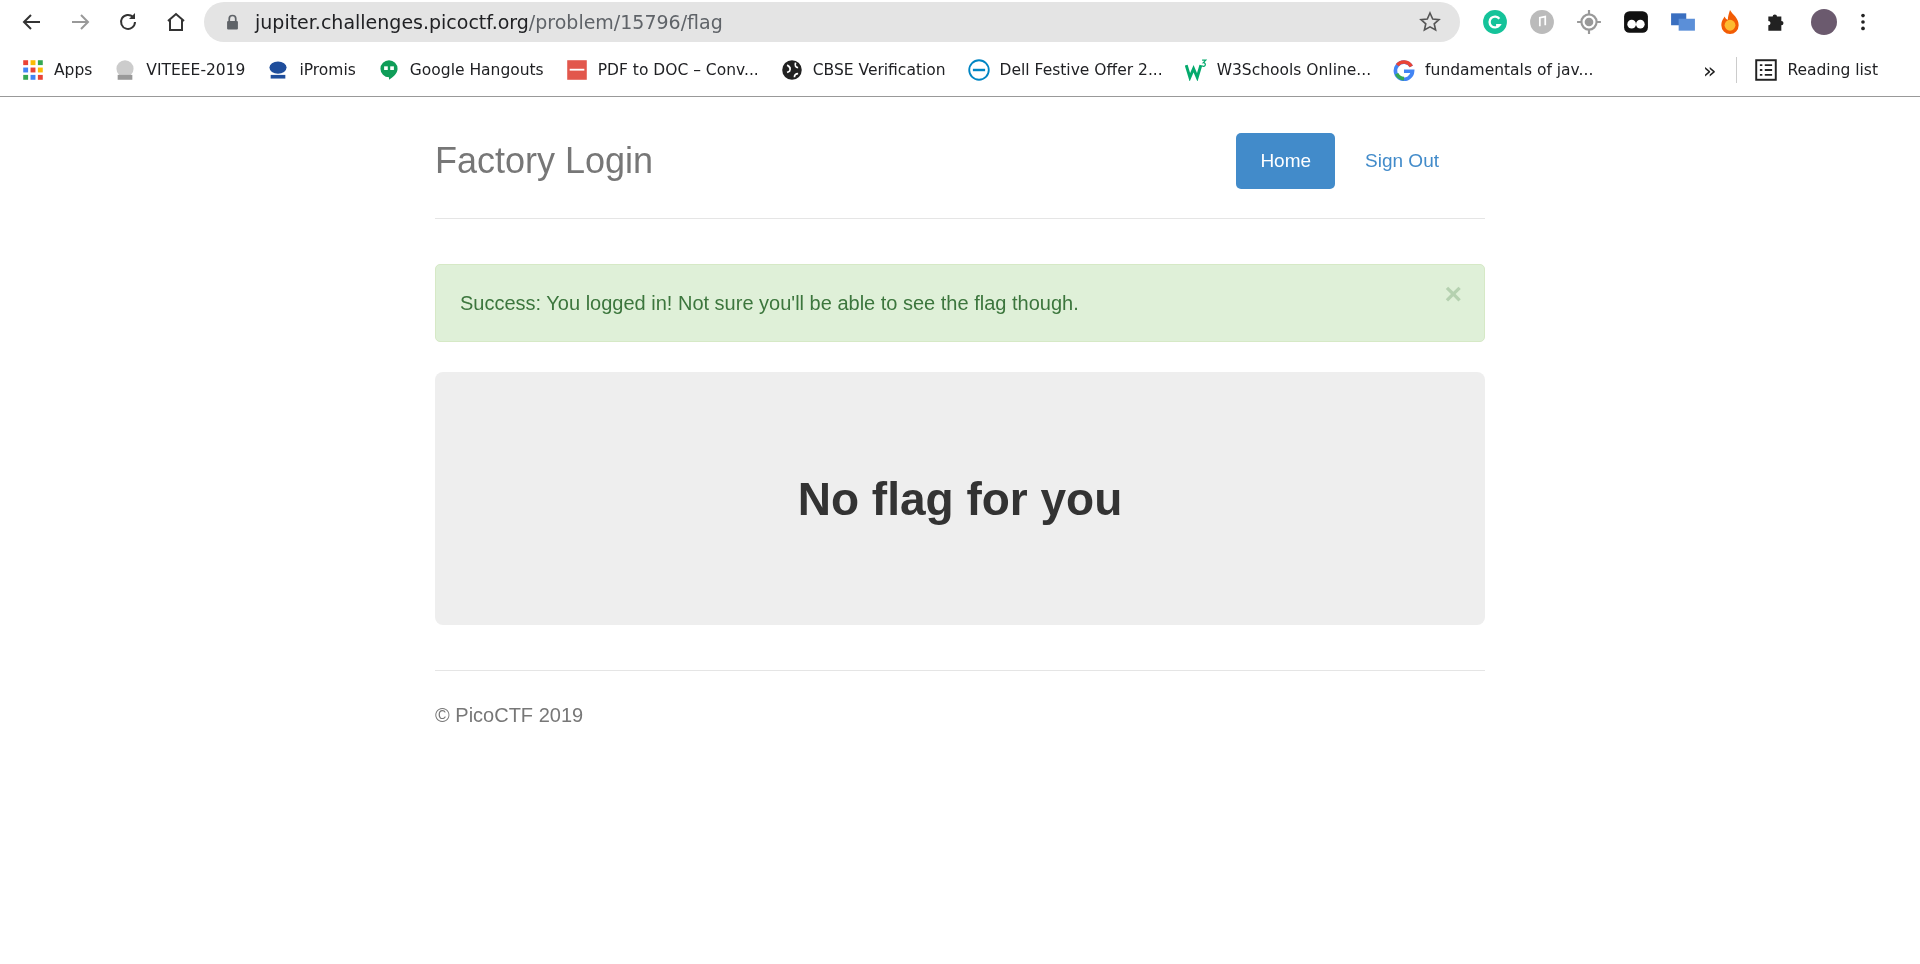  Describe the element at coordinates (510, 715) in the screenshot. I see `footer-text: © PicoCTF 2019` at that location.